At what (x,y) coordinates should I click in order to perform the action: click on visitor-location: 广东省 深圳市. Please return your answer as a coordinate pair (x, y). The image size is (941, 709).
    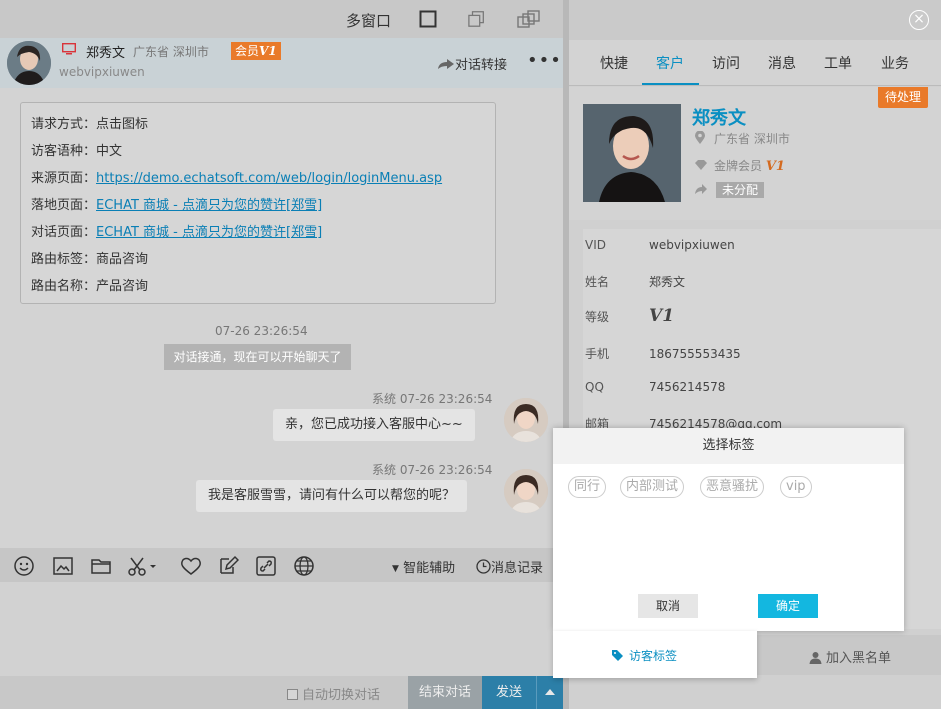
    Looking at the image, I should click on (171, 52).